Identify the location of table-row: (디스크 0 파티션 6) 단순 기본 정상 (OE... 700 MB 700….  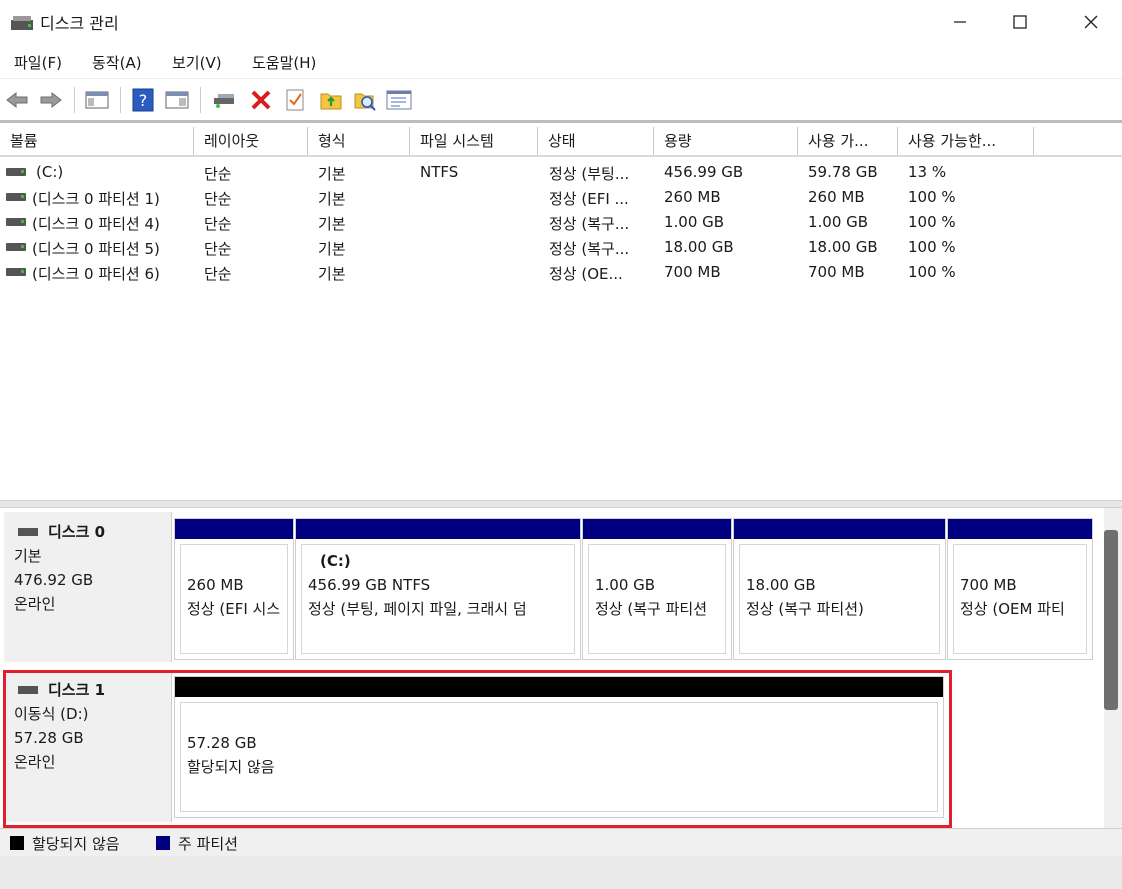
(561, 272).